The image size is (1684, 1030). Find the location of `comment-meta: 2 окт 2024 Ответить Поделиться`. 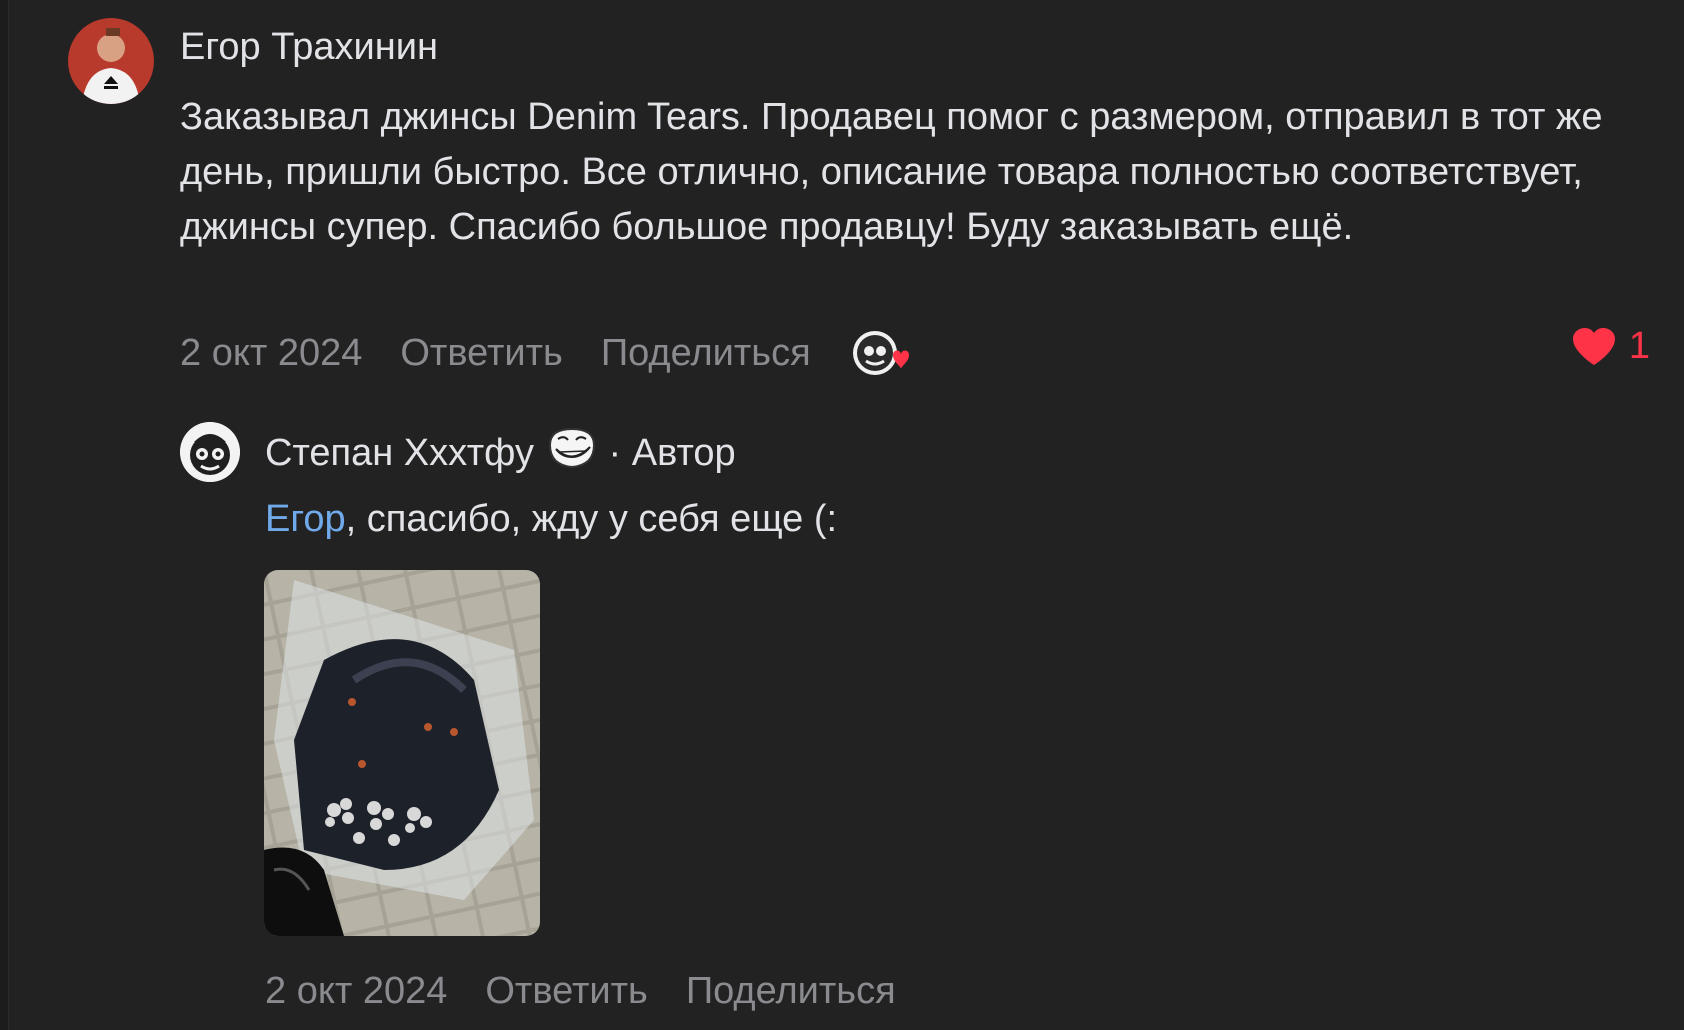

comment-meta: 2 окт 2024 Ответить Поделиться is located at coordinates (545, 353).